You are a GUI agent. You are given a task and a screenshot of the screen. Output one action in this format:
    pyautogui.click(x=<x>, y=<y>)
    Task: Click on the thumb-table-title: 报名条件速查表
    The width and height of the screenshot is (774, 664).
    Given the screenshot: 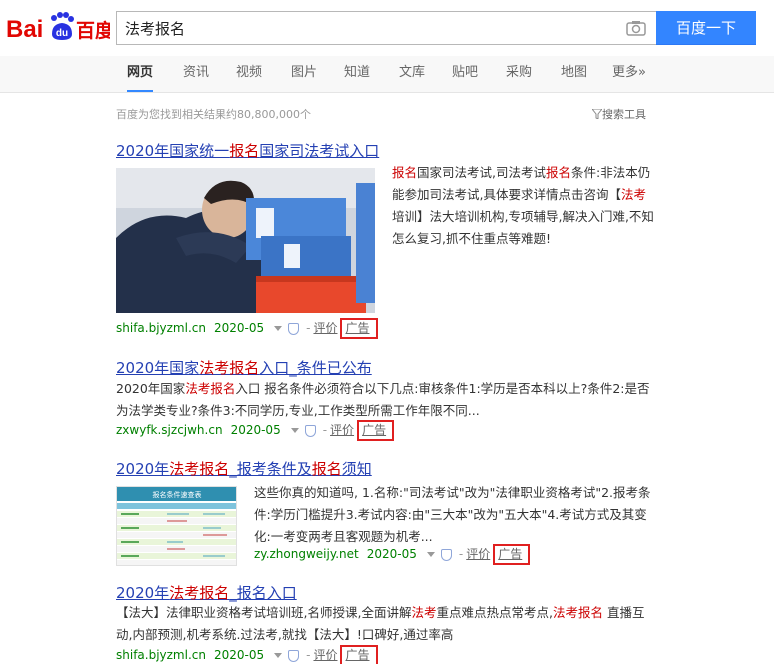 What is the action you would take?
    pyautogui.click(x=177, y=494)
    